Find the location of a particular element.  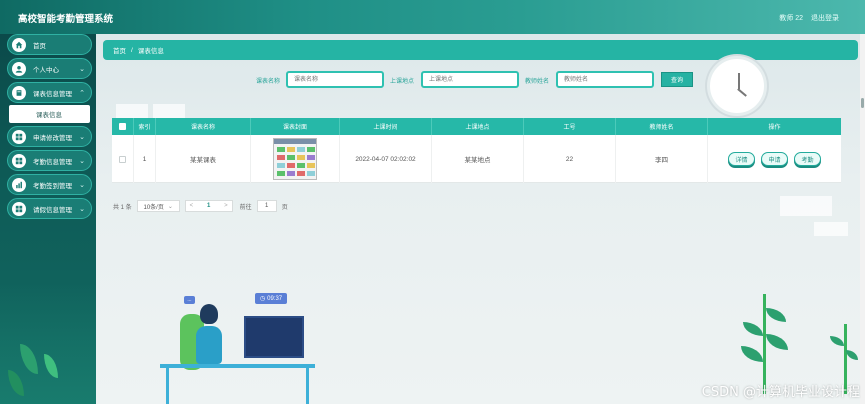

sidebar-item-label: 课表信息管理 is located at coordinates (52, 94).